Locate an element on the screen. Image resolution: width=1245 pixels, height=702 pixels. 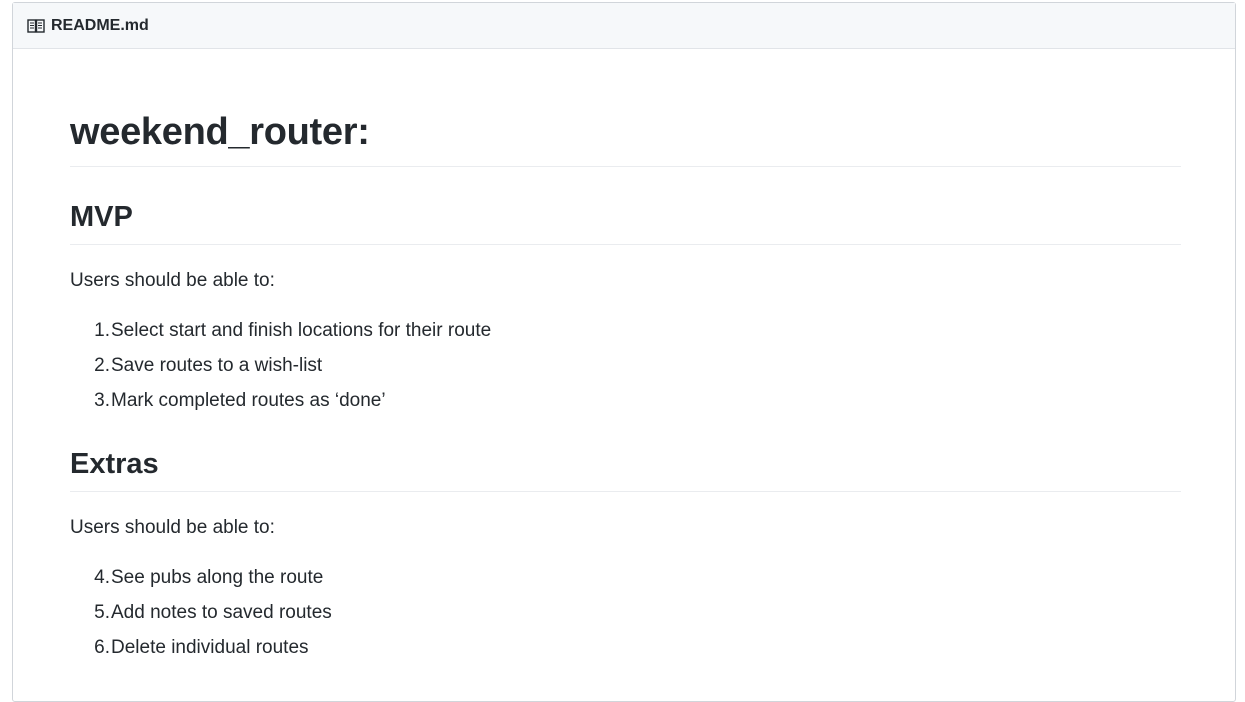
list-item-number: 5. is located at coordinates (102, 612).